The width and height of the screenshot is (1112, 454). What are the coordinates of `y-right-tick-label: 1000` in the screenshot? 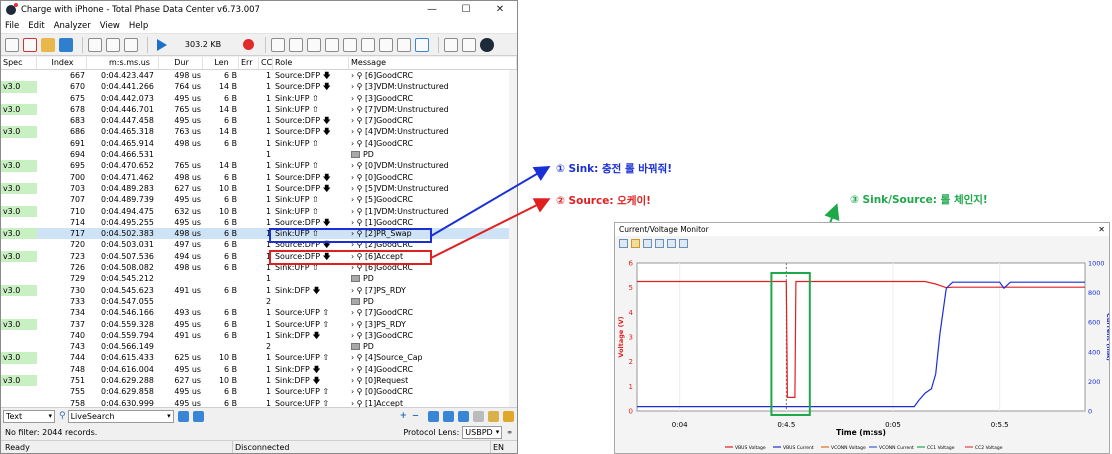 It's located at (1096, 264).